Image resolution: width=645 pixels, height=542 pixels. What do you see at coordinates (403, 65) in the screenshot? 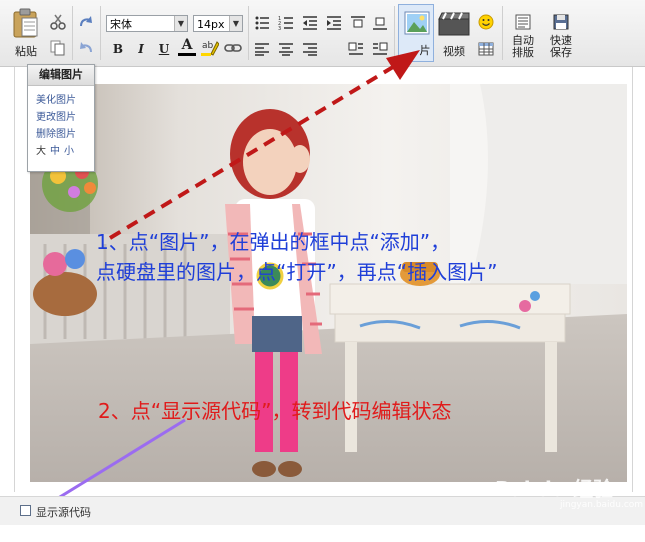
I see `red-arrow-head-icon` at bounding box center [403, 65].